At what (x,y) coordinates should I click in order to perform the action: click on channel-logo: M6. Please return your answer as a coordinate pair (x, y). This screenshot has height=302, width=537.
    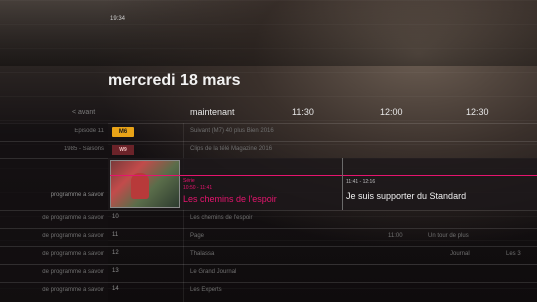
    Looking at the image, I should click on (123, 132).